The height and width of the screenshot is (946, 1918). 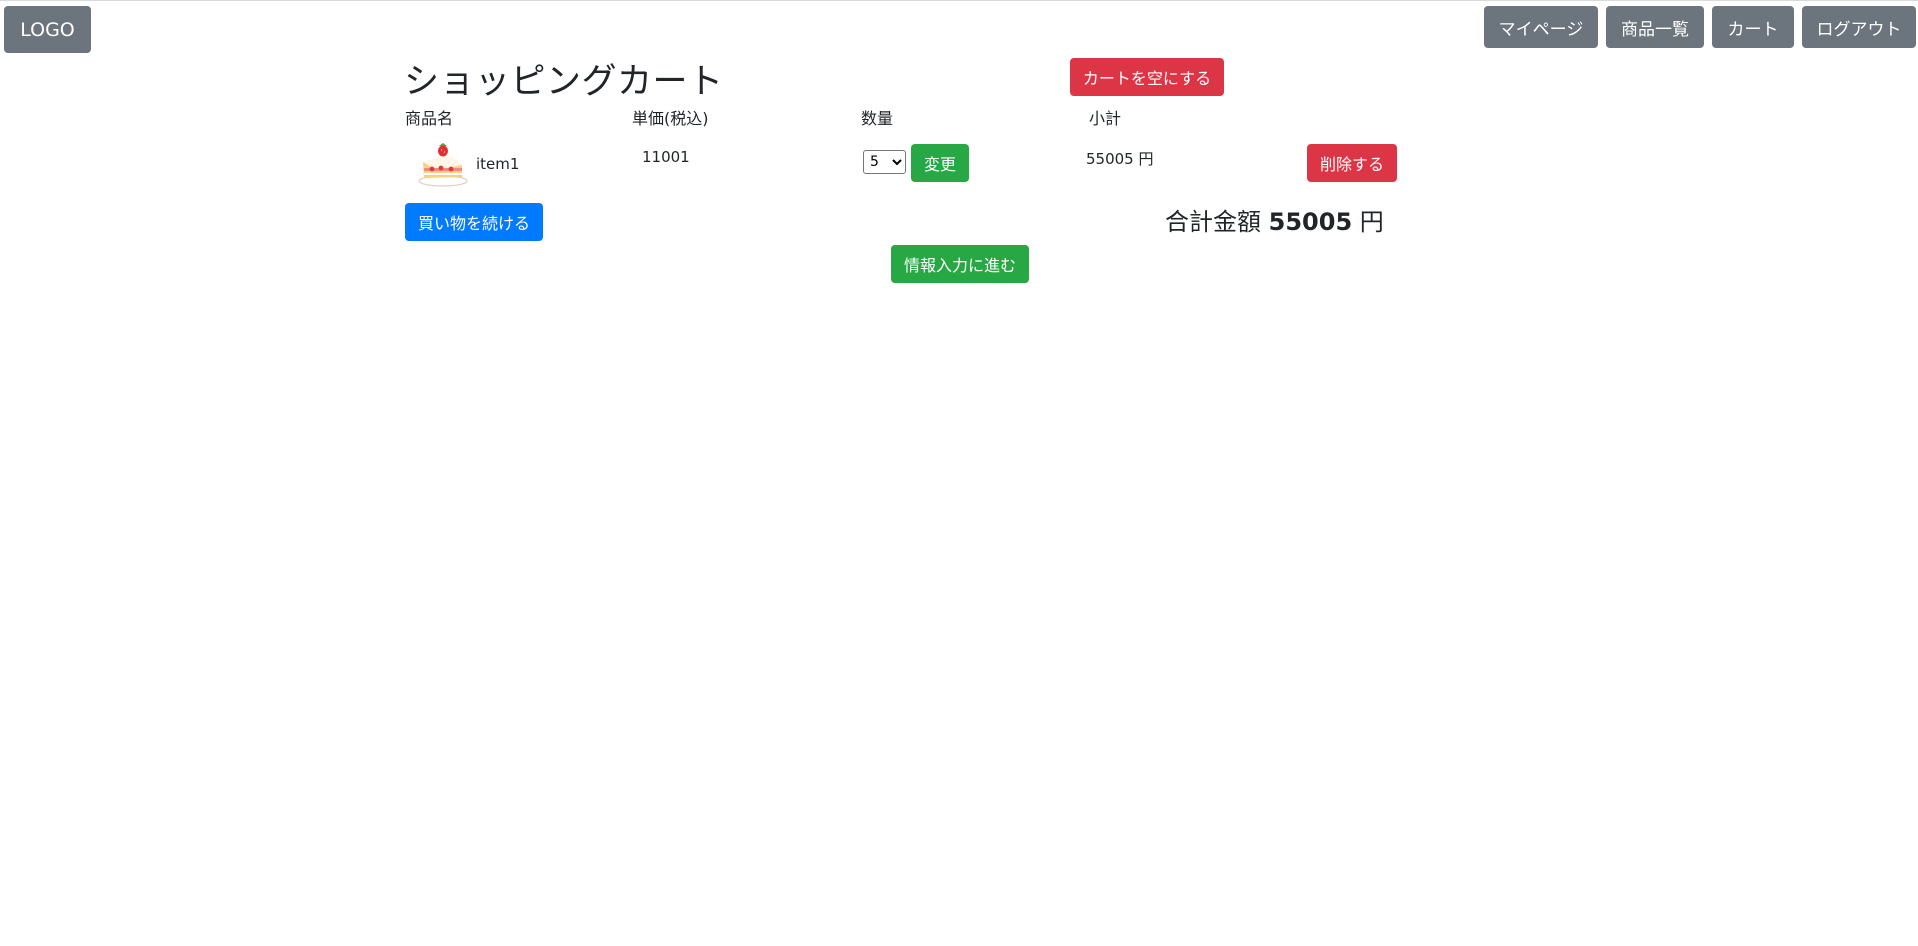 What do you see at coordinates (1213, 222) in the screenshot?
I see `total-label: 合計金額` at bounding box center [1213, 222].